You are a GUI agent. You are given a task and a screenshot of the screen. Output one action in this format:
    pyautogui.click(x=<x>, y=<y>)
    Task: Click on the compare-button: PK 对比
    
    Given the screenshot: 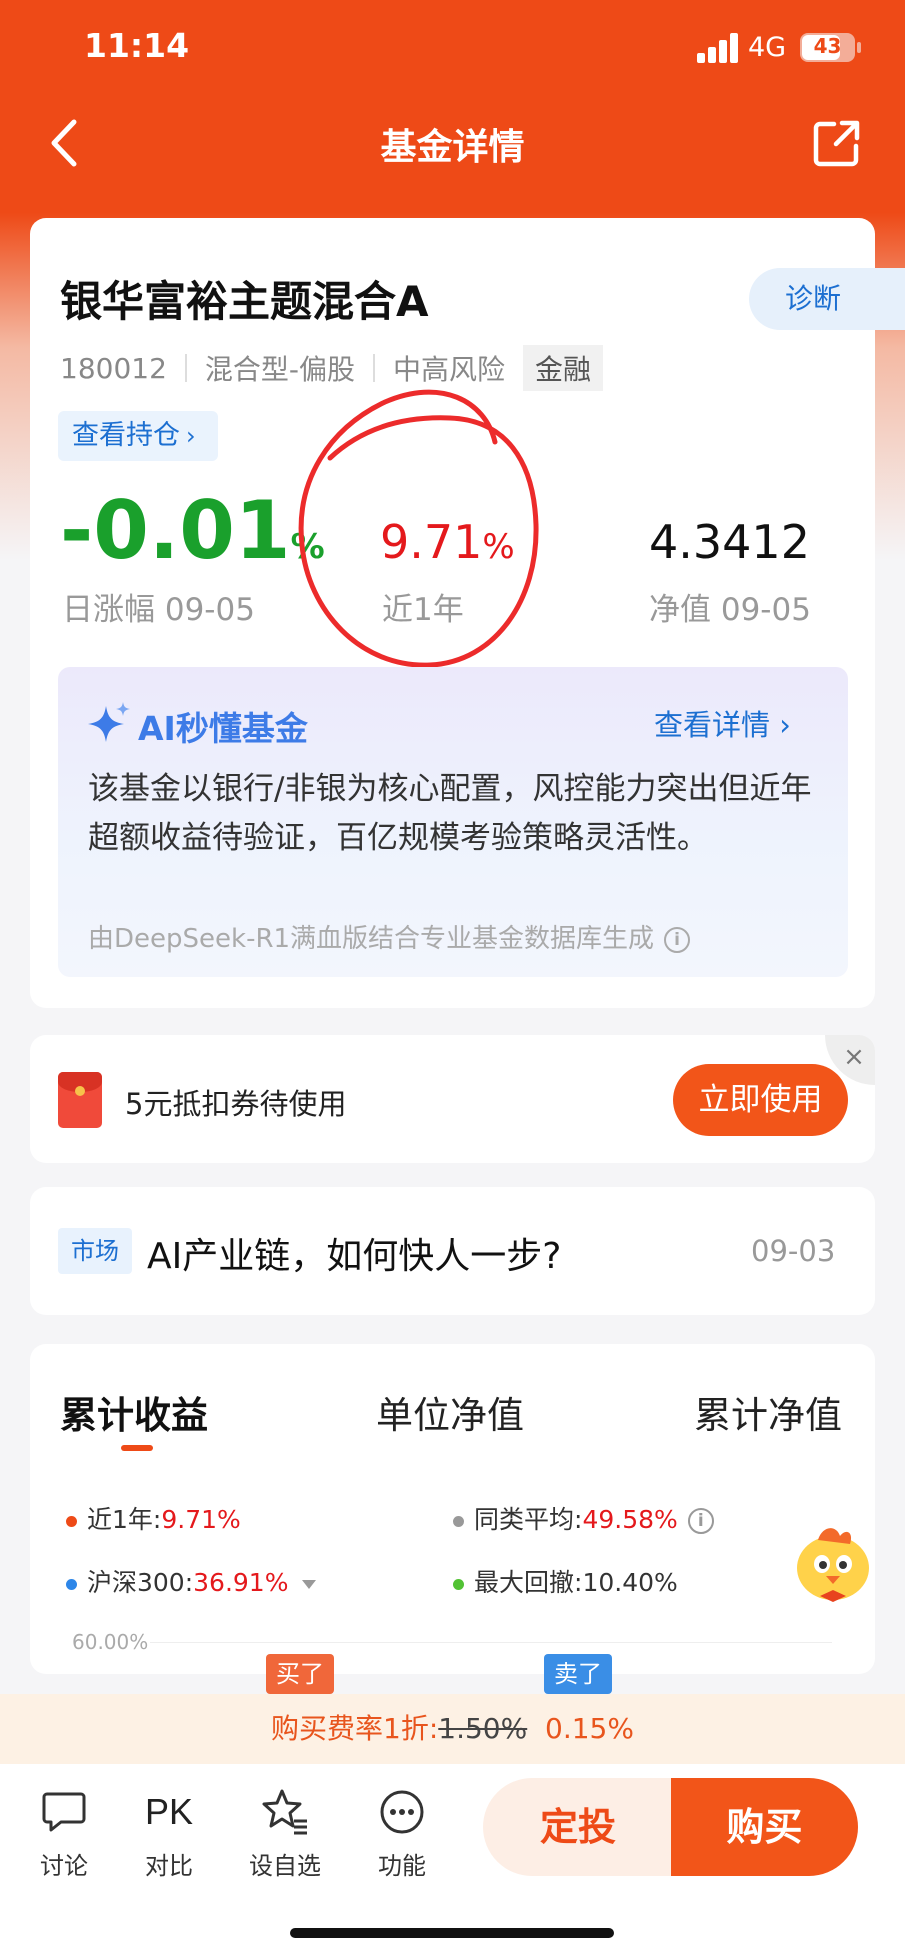 What is the action you would take?
    pyautogui.click(x=169, y=1832)
    